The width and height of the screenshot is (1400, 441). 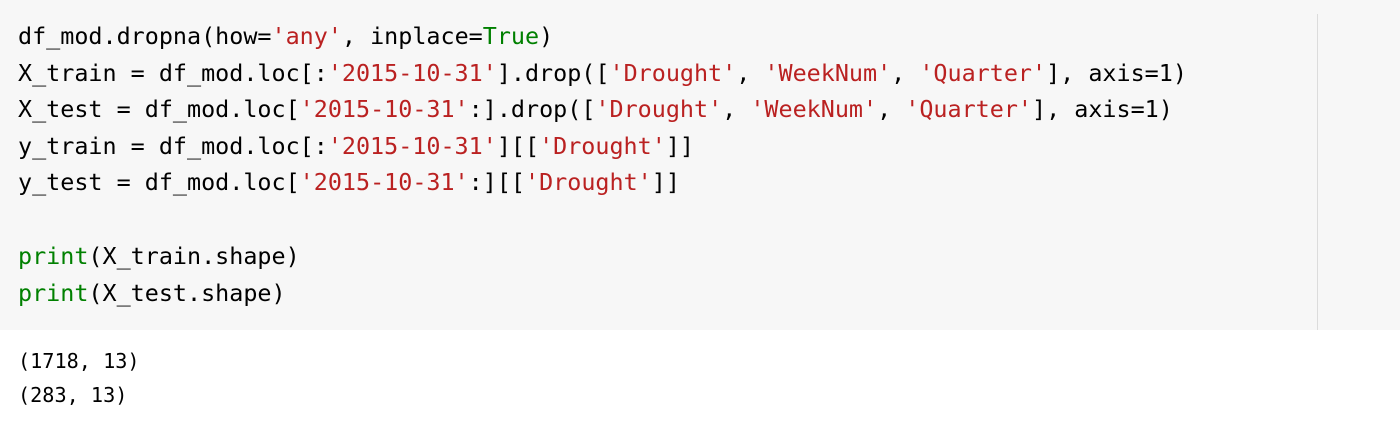 What do you see at coordinates (518, 146) in the screenshot?
I see `code-token-plain: ][[` at bounding box center [518, 146].